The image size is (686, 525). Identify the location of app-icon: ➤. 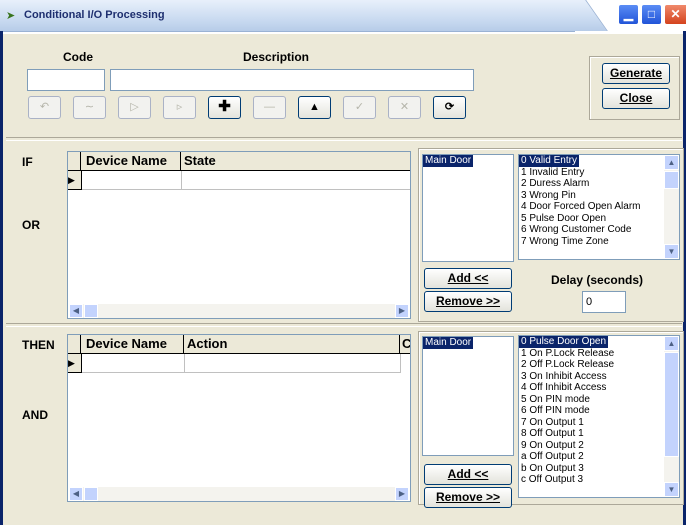
(11, 16).